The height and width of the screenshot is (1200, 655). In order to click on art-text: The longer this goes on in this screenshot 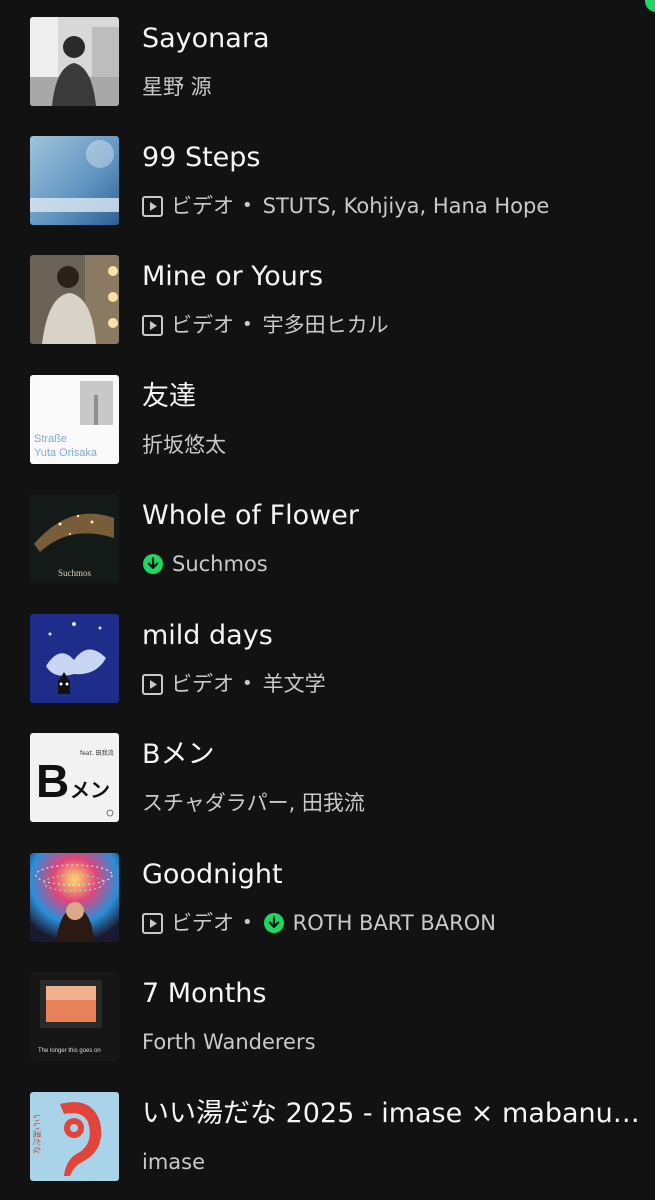, I will do `click(69, 1051)`.